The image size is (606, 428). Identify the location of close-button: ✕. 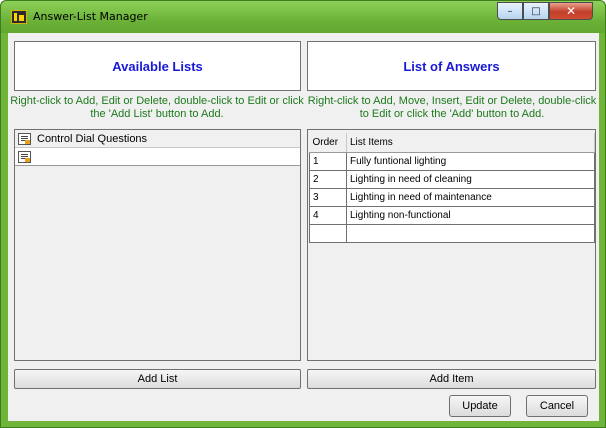
(571, 11).